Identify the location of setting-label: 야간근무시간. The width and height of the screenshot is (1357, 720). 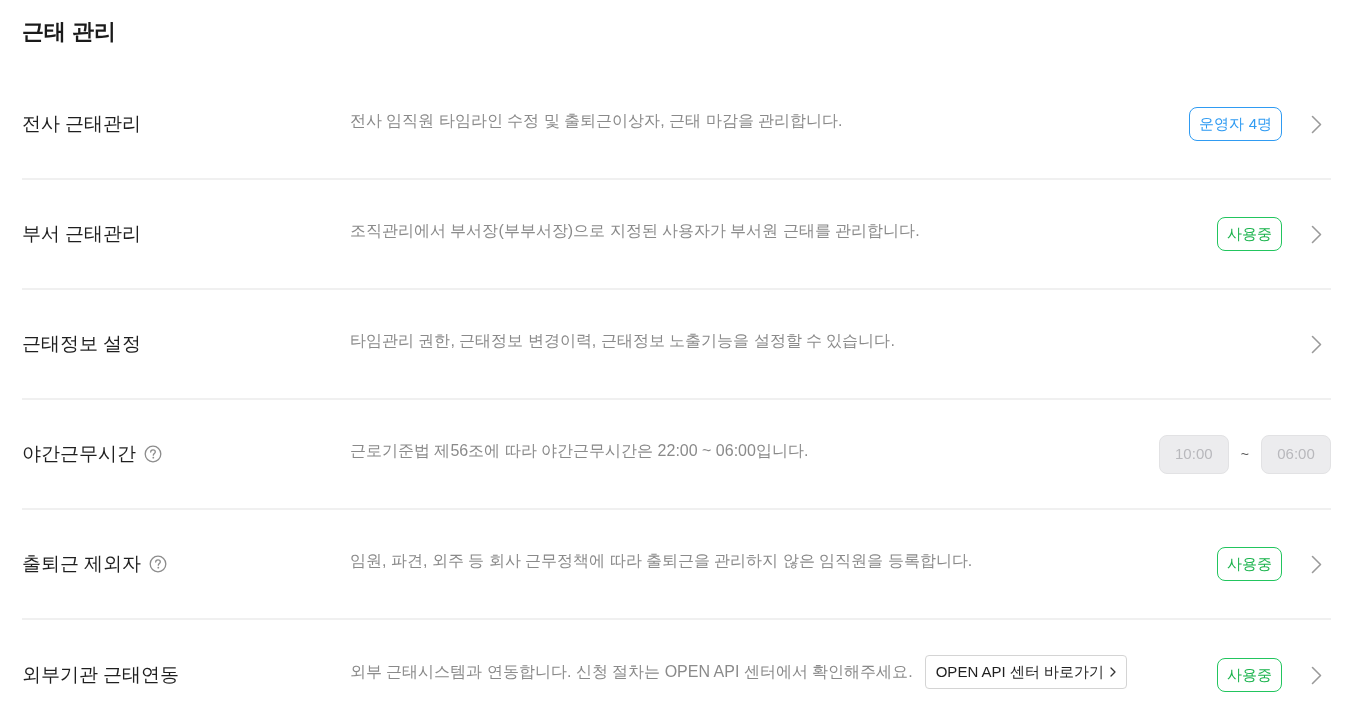
(79, 454).